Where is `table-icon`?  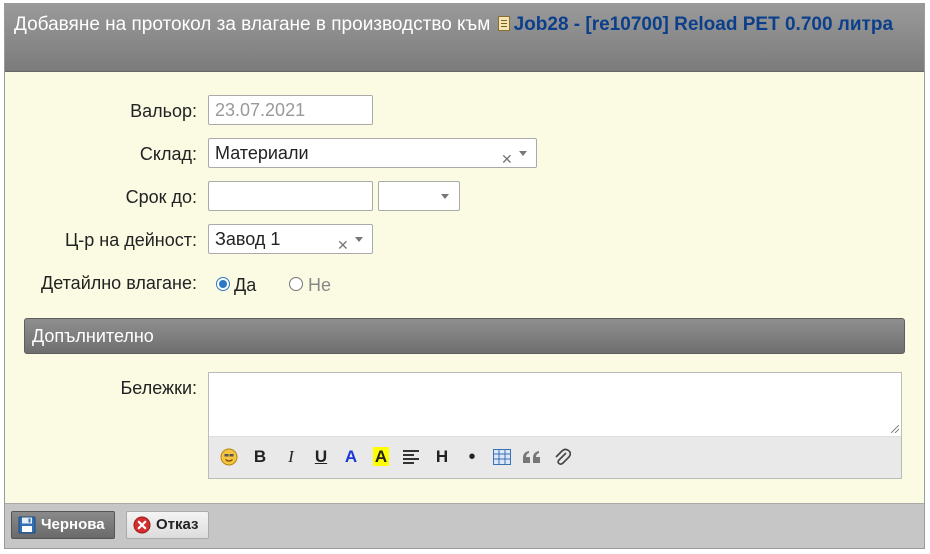 table-icon is located at coordinates (502, 457).